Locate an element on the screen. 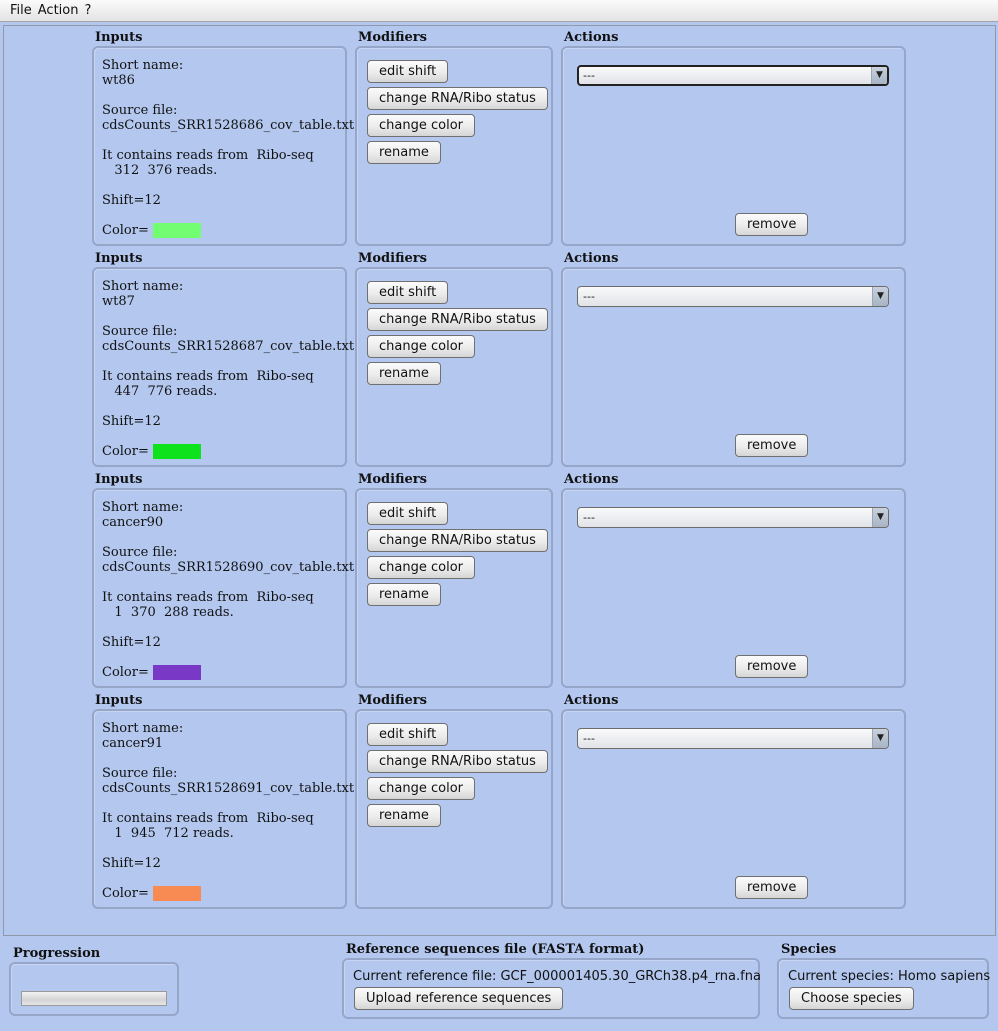 The height and width of the screenshot is (1031, 998). menu-file: File is located at coordinates (21, 10).